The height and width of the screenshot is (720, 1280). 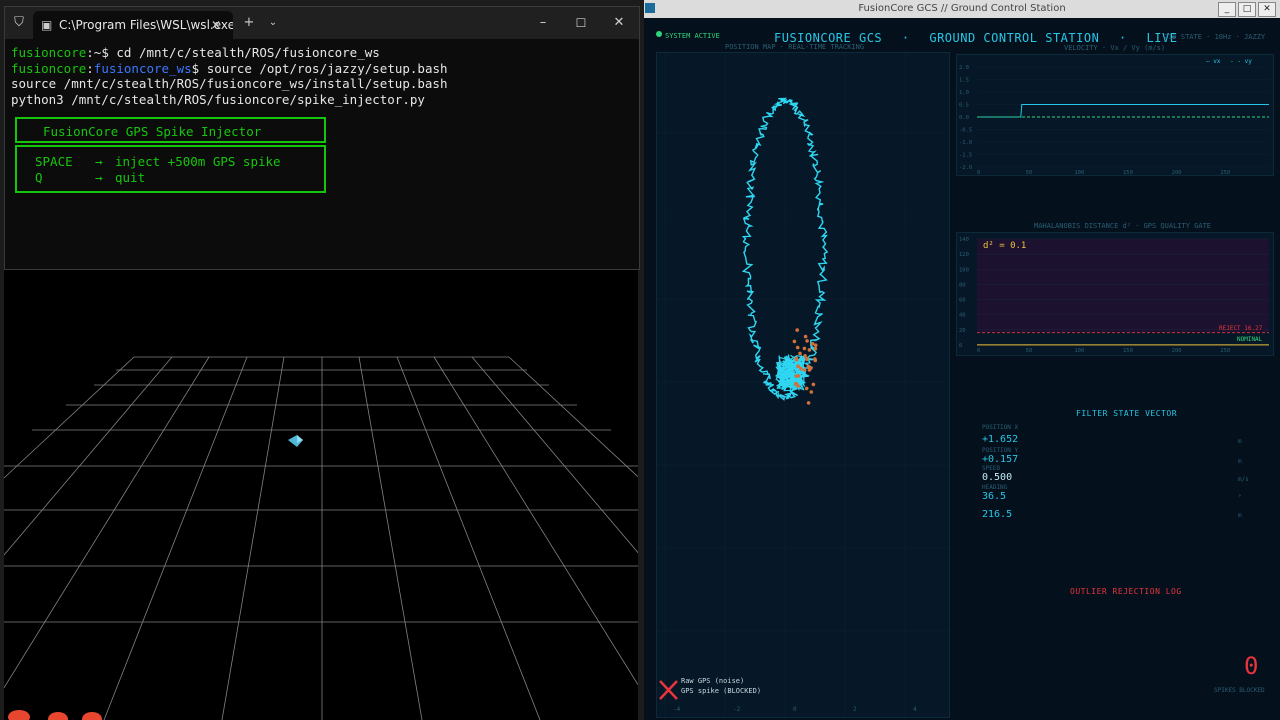 What do you see at coordinates (964, 68) in the screenshot?
I see `y-tick-label: 2.0` at bounding box center [964, 68].